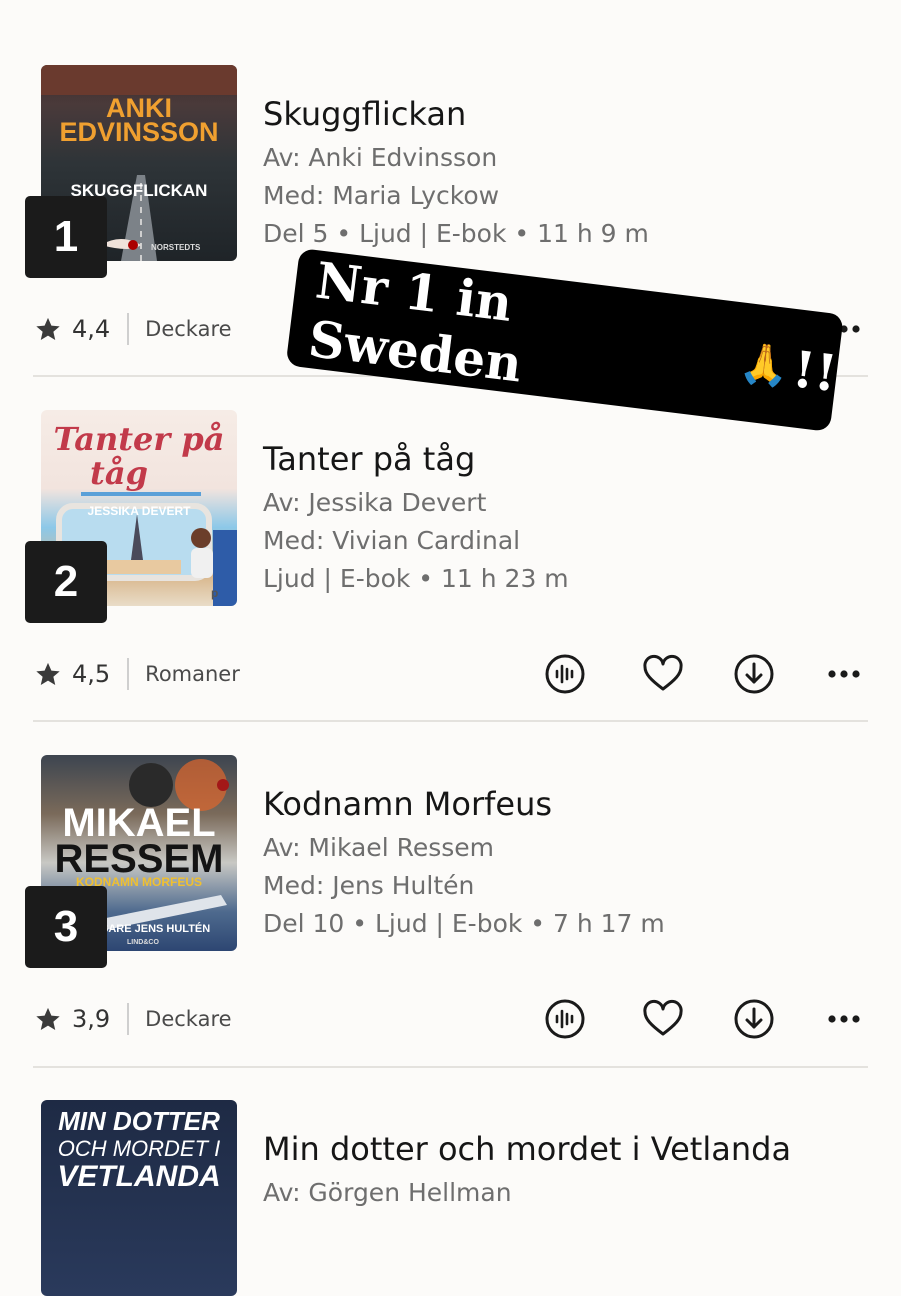  I want to click on rank-badge: 3, so click(66, 927).